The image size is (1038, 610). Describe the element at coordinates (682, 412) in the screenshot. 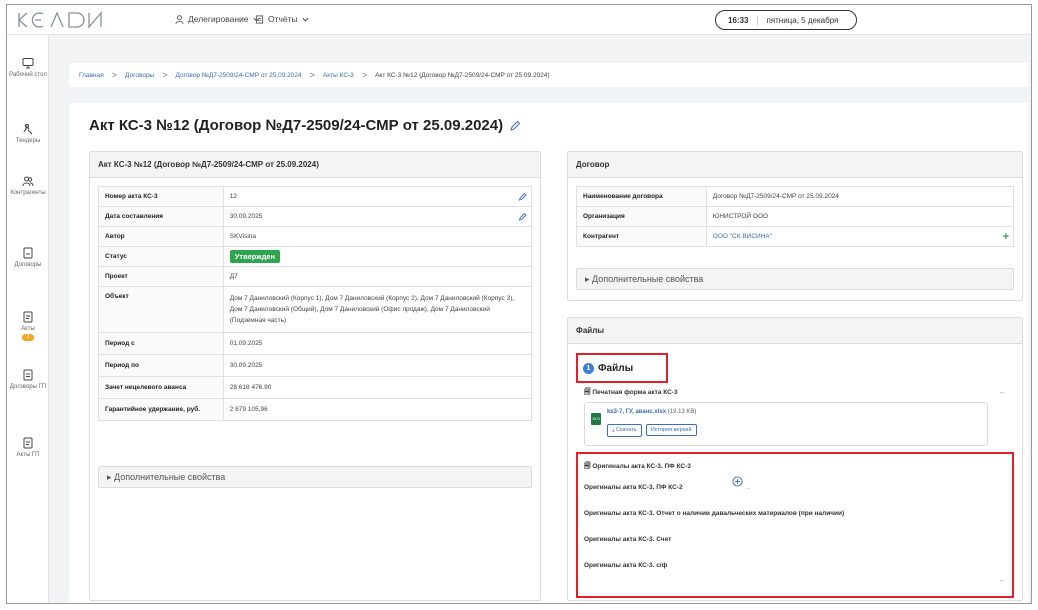

I see `file-size: (19.13 KB)` at that location.